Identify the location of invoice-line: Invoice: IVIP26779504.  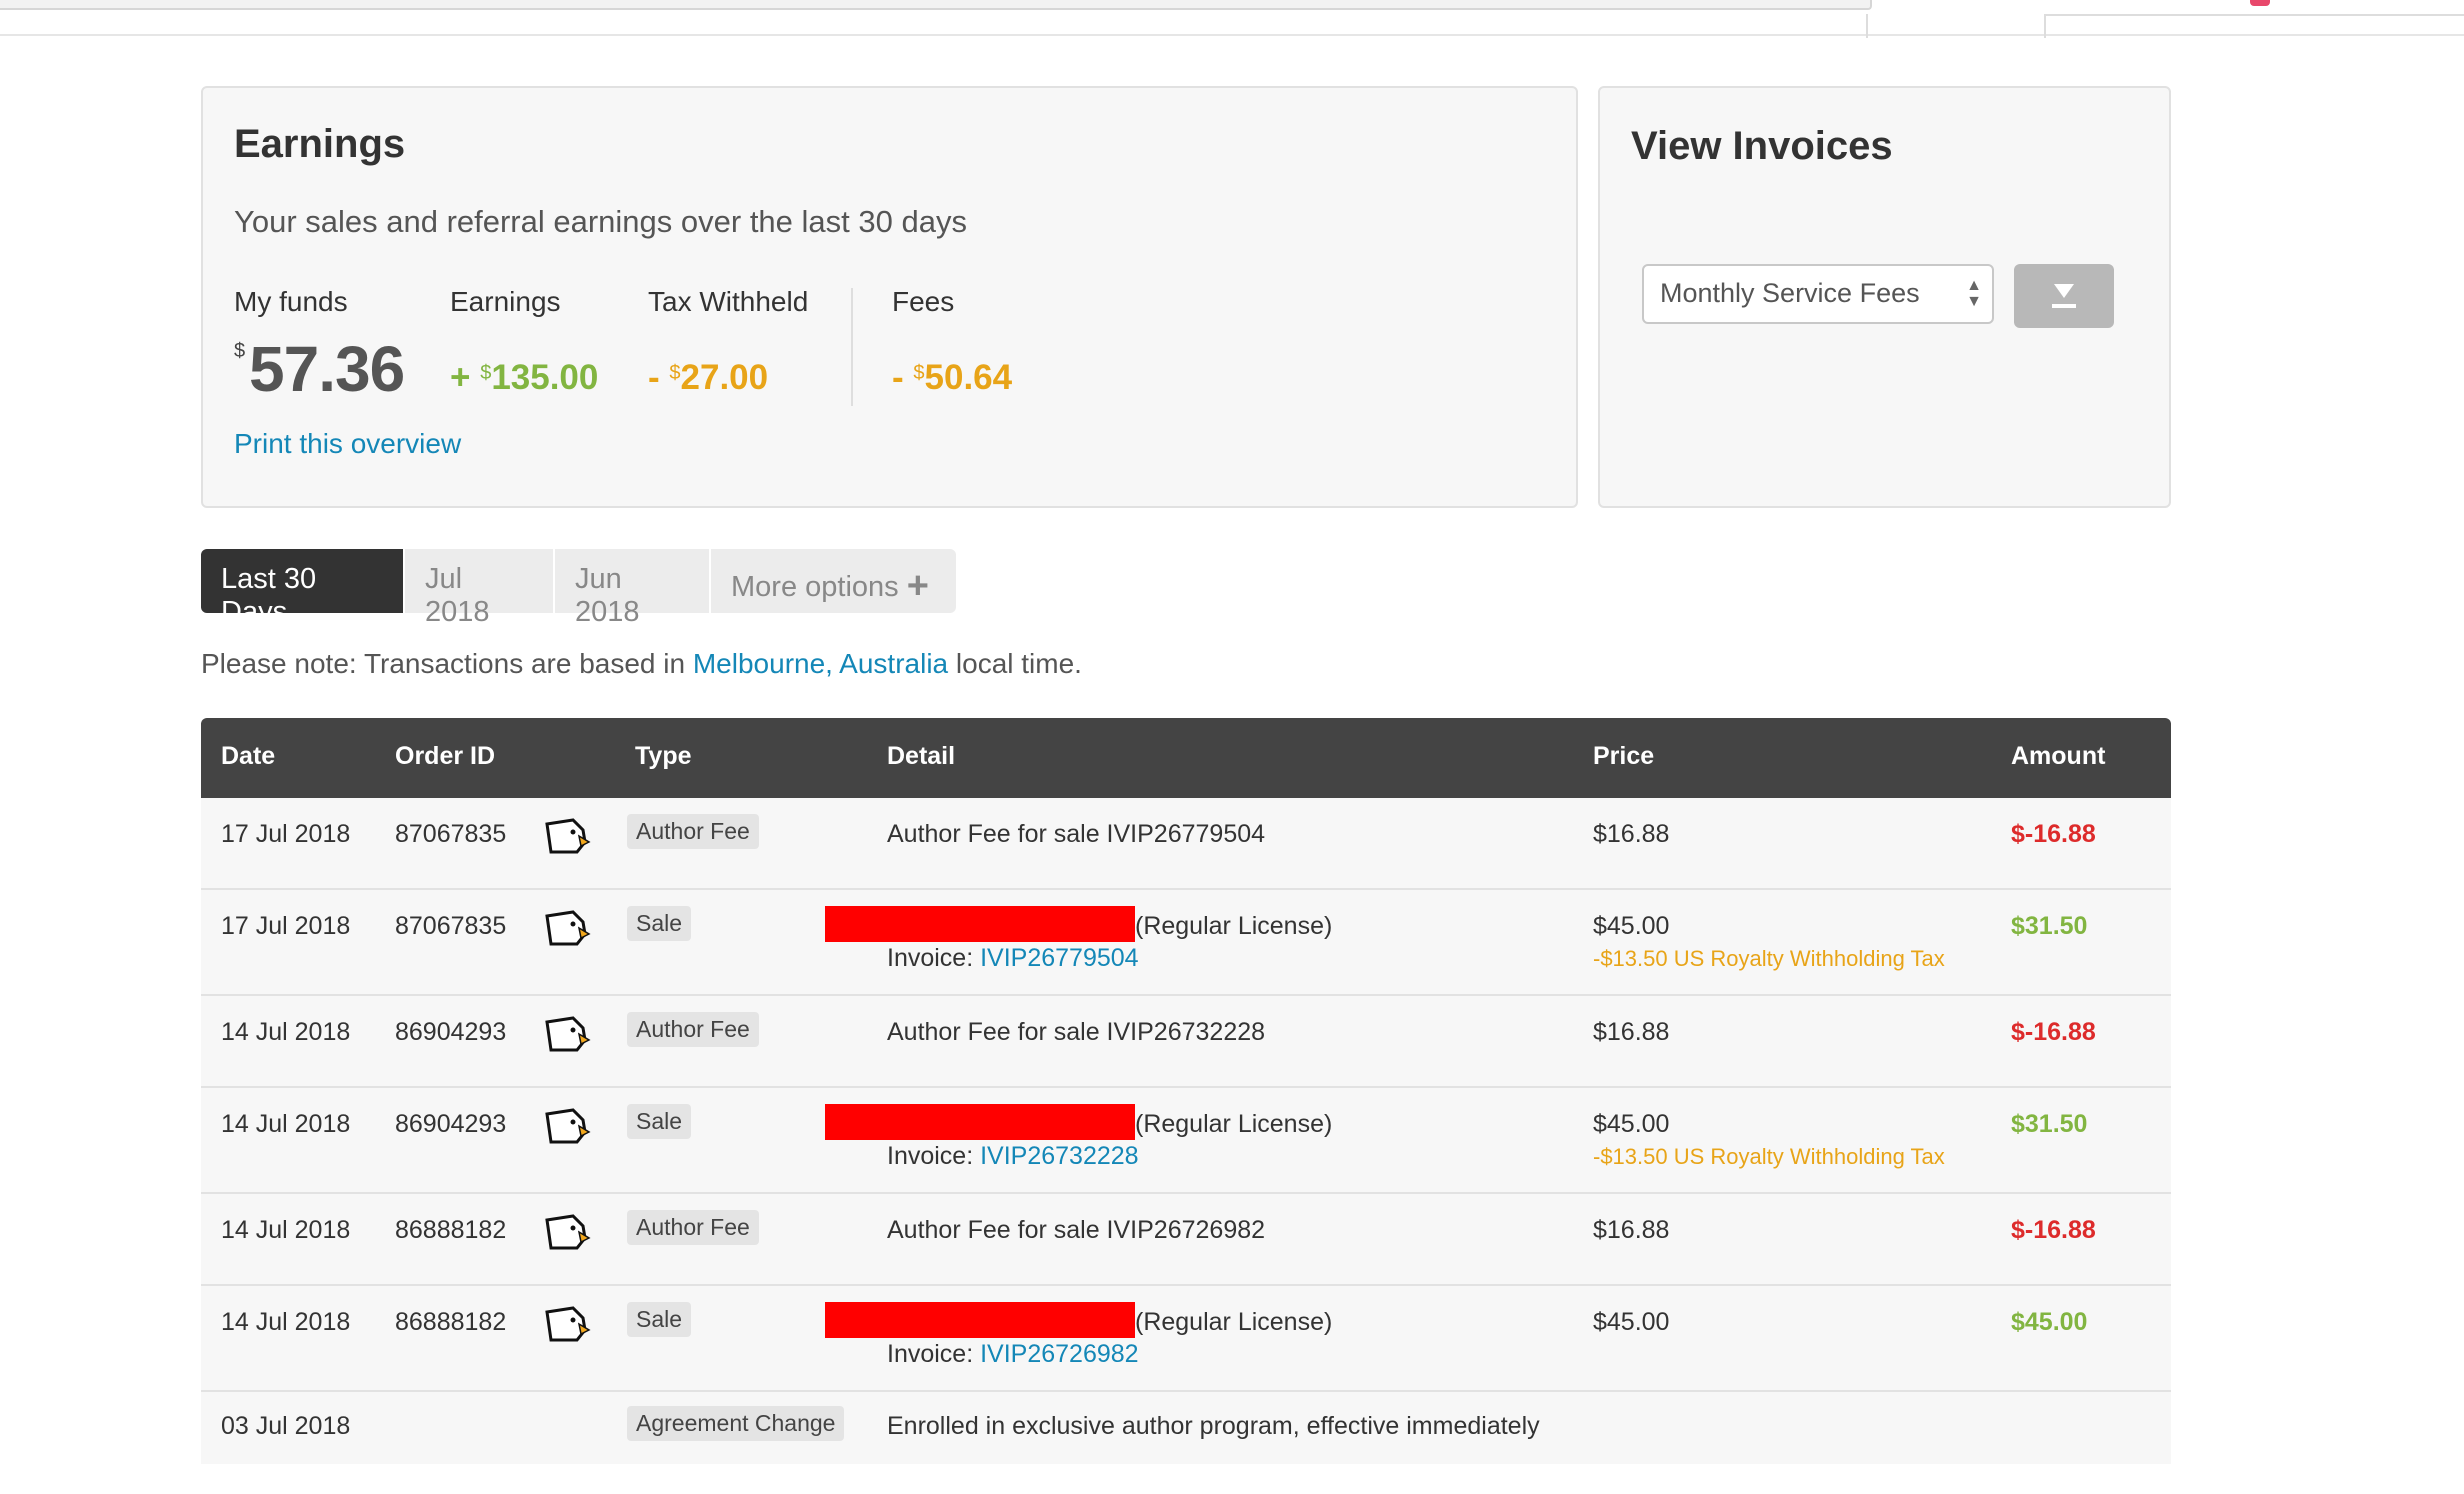
(1013, 958).